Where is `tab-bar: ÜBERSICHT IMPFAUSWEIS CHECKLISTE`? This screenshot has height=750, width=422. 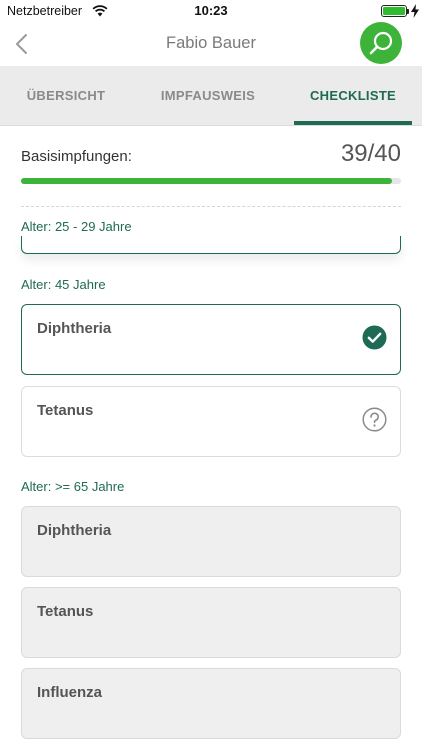 tab-bar: ÜBERSICHT IMPFAUSWEIS CHECKLISTE is located at coordinates (211, 96).